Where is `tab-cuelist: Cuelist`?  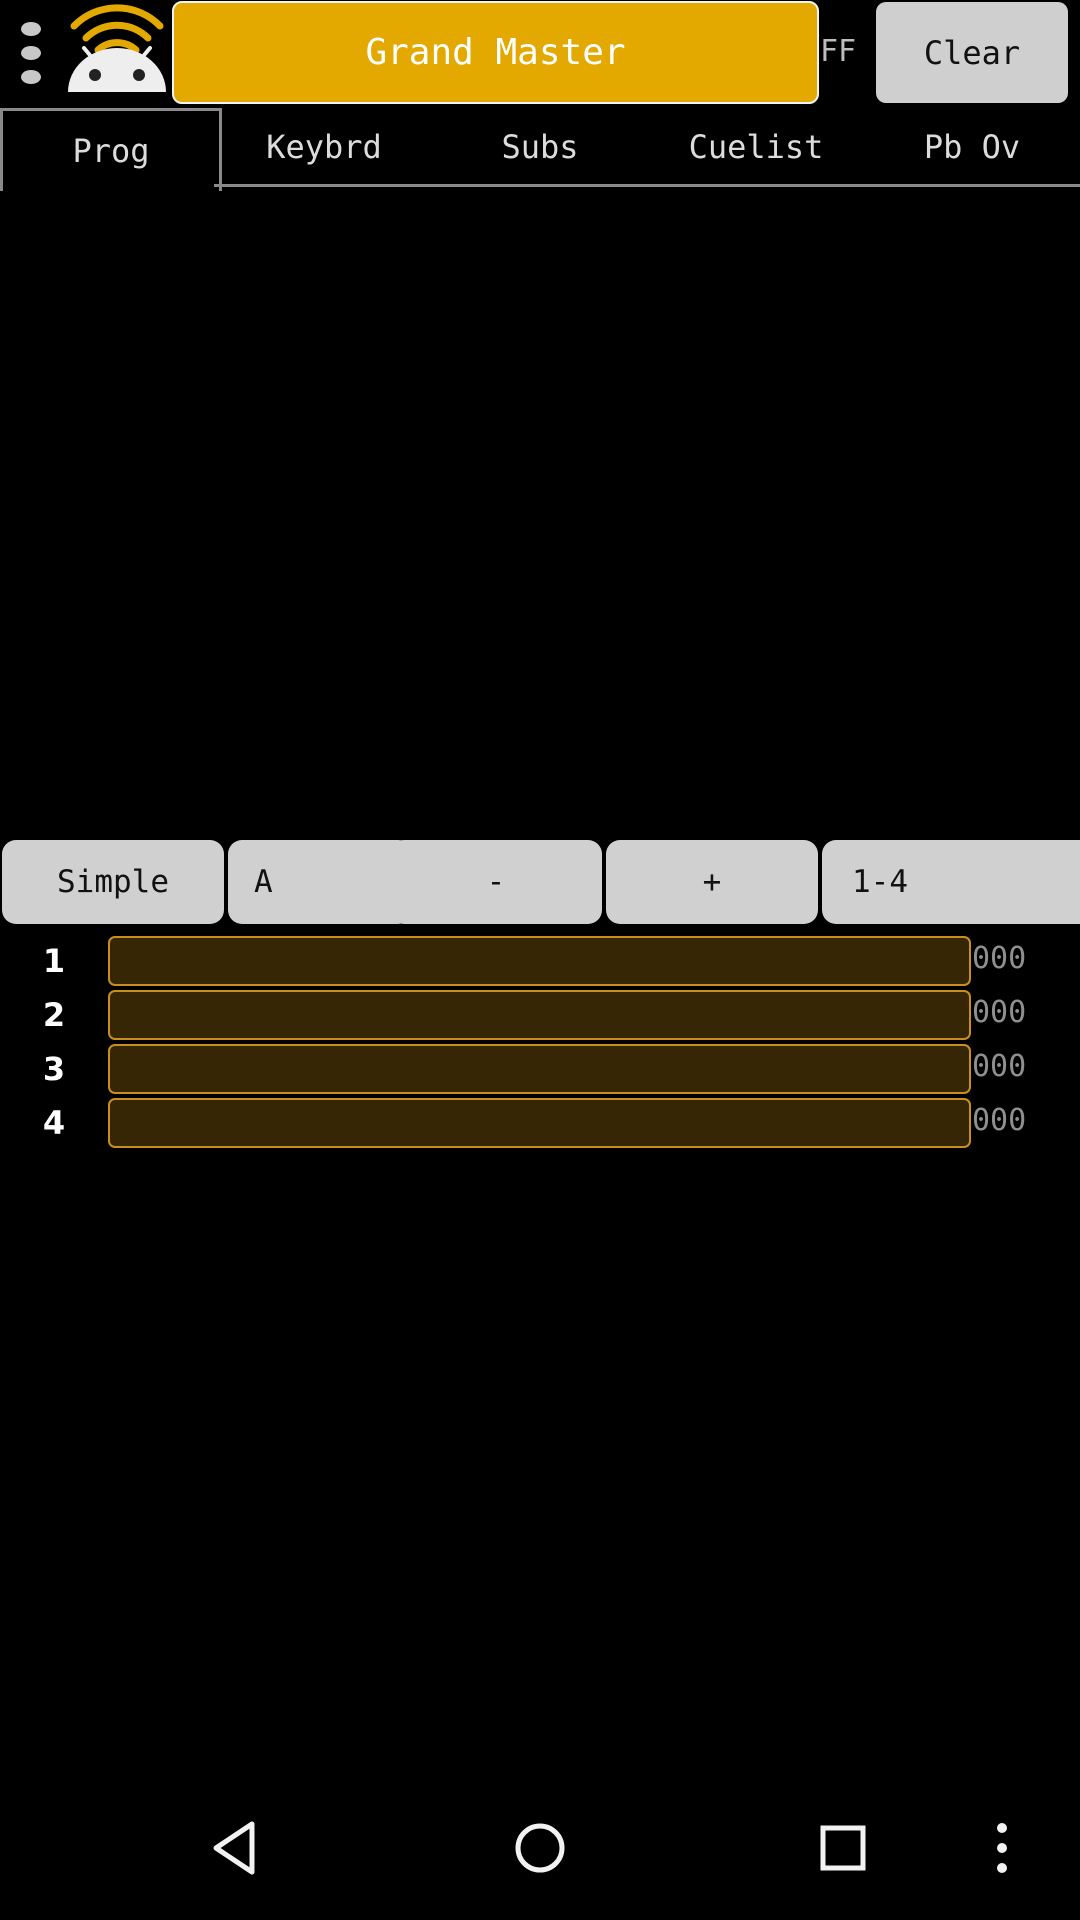 tab-cuelist: Cuelist is located at coordinates (756, 147).